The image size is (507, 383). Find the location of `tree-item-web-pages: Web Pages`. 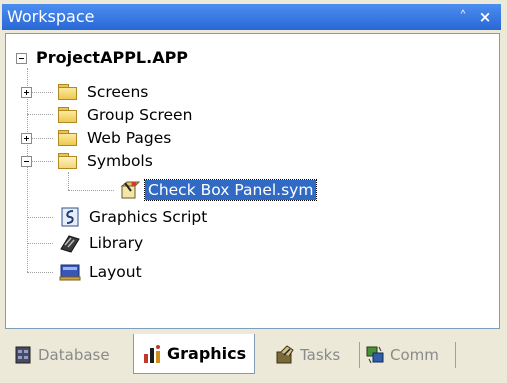

tree-item-web-pages: Web Pages is located at coordinates (97, 138).